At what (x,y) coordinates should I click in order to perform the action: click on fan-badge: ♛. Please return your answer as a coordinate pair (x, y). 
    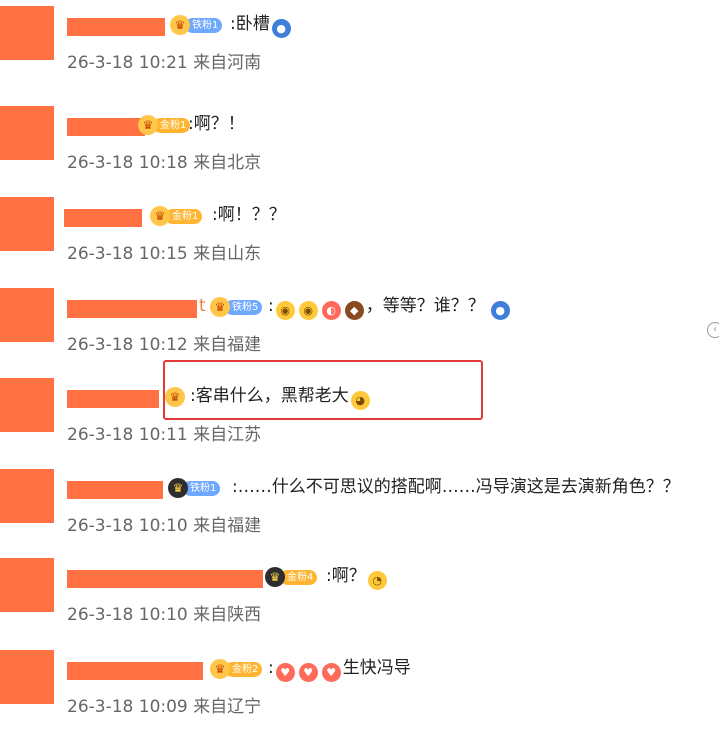
    Looking at the image, I should click on (175, 397).